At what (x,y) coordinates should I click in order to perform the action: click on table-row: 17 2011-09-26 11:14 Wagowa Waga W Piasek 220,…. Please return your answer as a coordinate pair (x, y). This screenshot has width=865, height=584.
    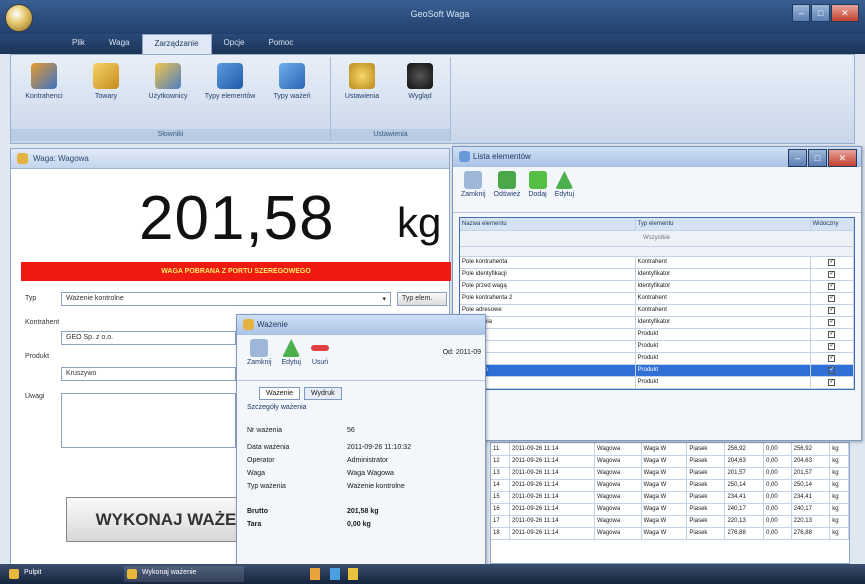
    Looking at the image, I should click on (670, 521).